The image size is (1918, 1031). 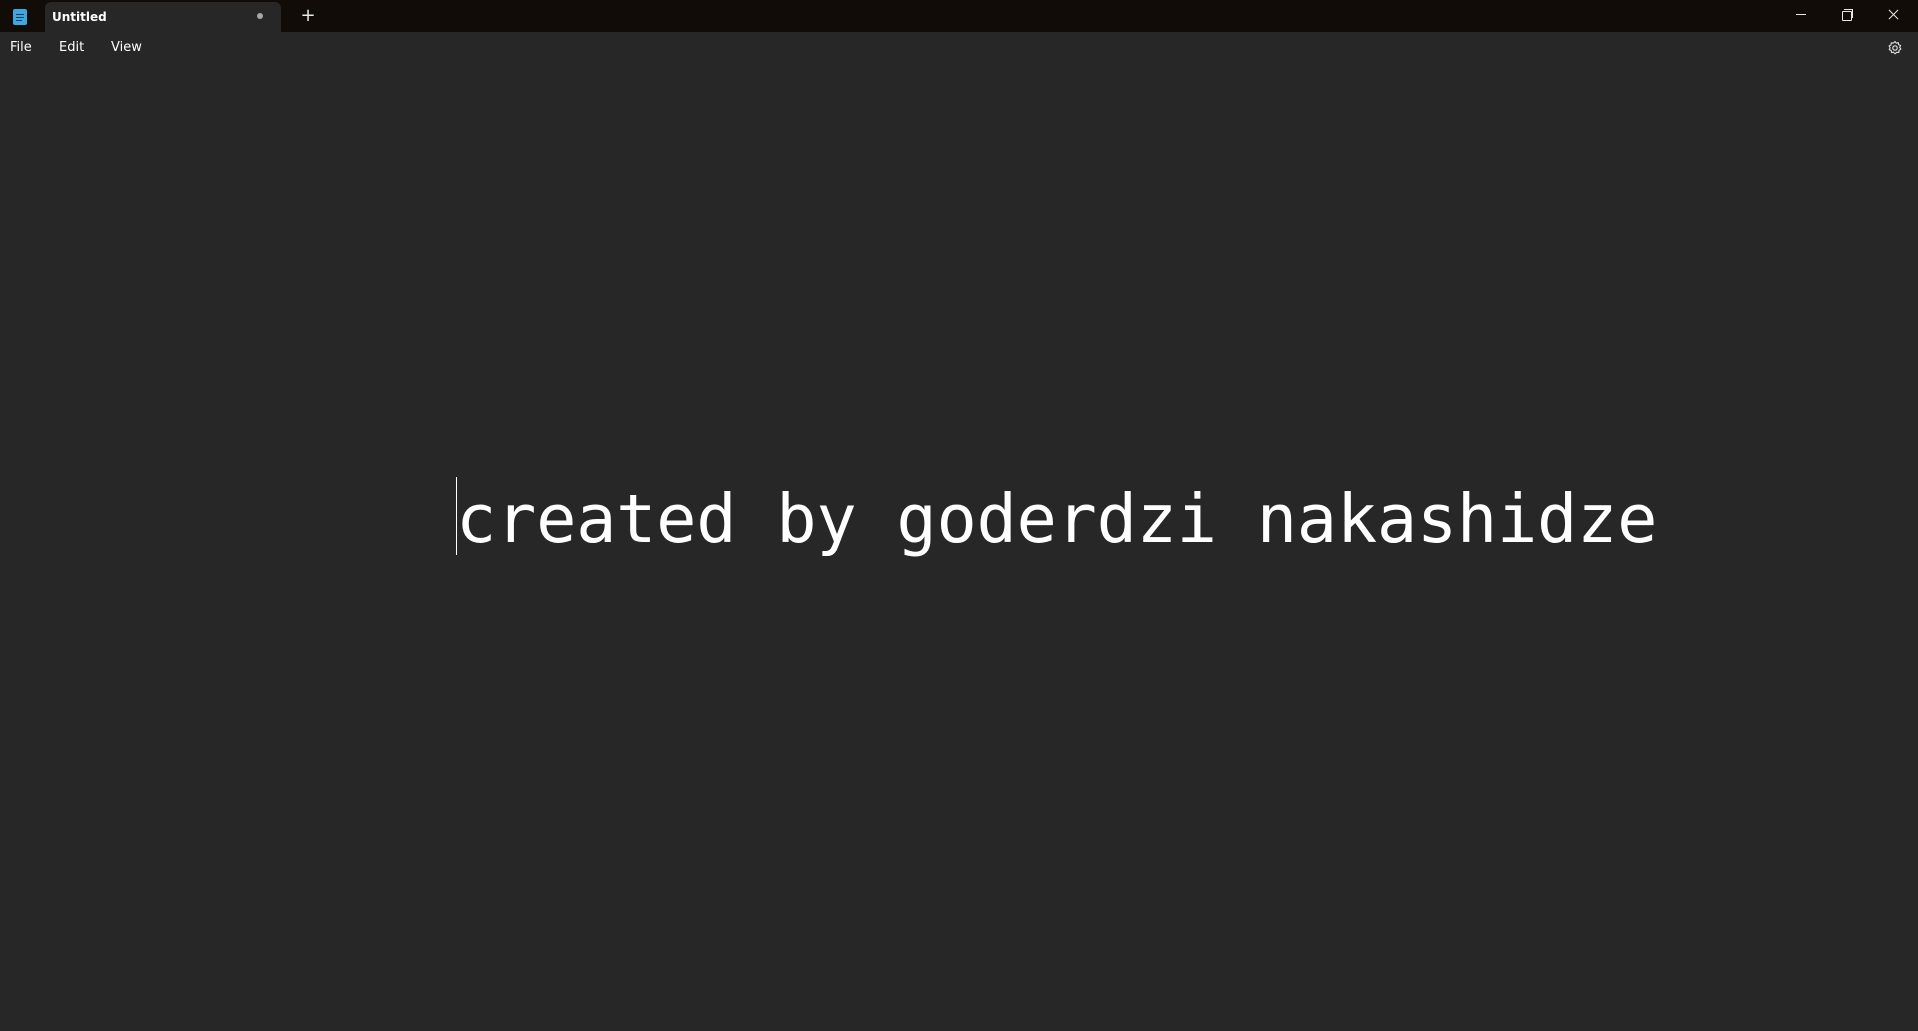 What do you see at coordinates (1847, 15) in the screenshot?
I see `restore-button` at bounding box center [1847, 15].